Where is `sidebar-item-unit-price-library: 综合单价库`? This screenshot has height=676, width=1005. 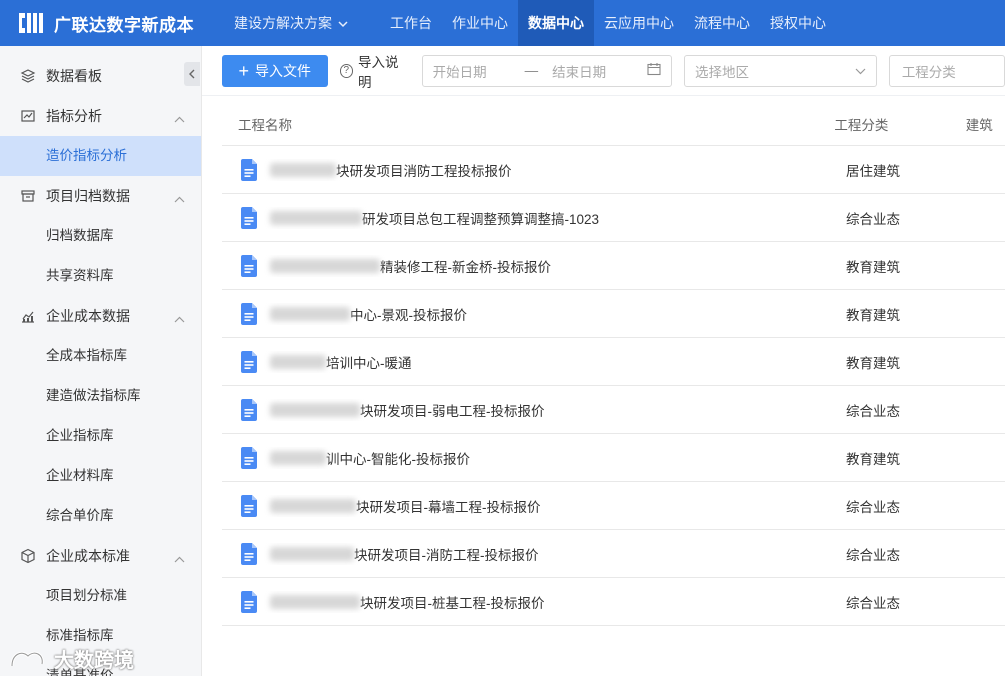
sidebar-item-unit-price-library: 综合单价库 is located at coordinates (100, 516).